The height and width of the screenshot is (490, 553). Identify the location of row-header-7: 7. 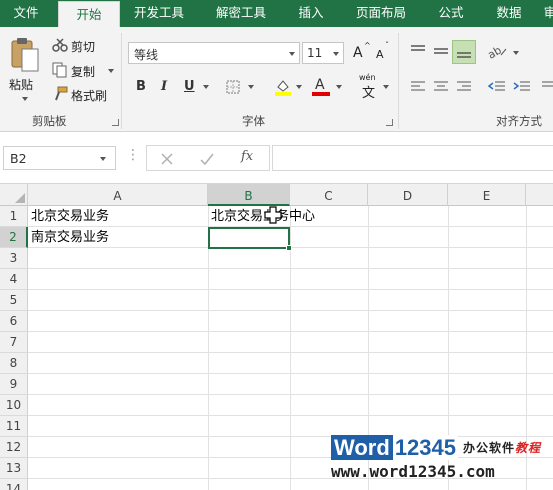
(14, 342).